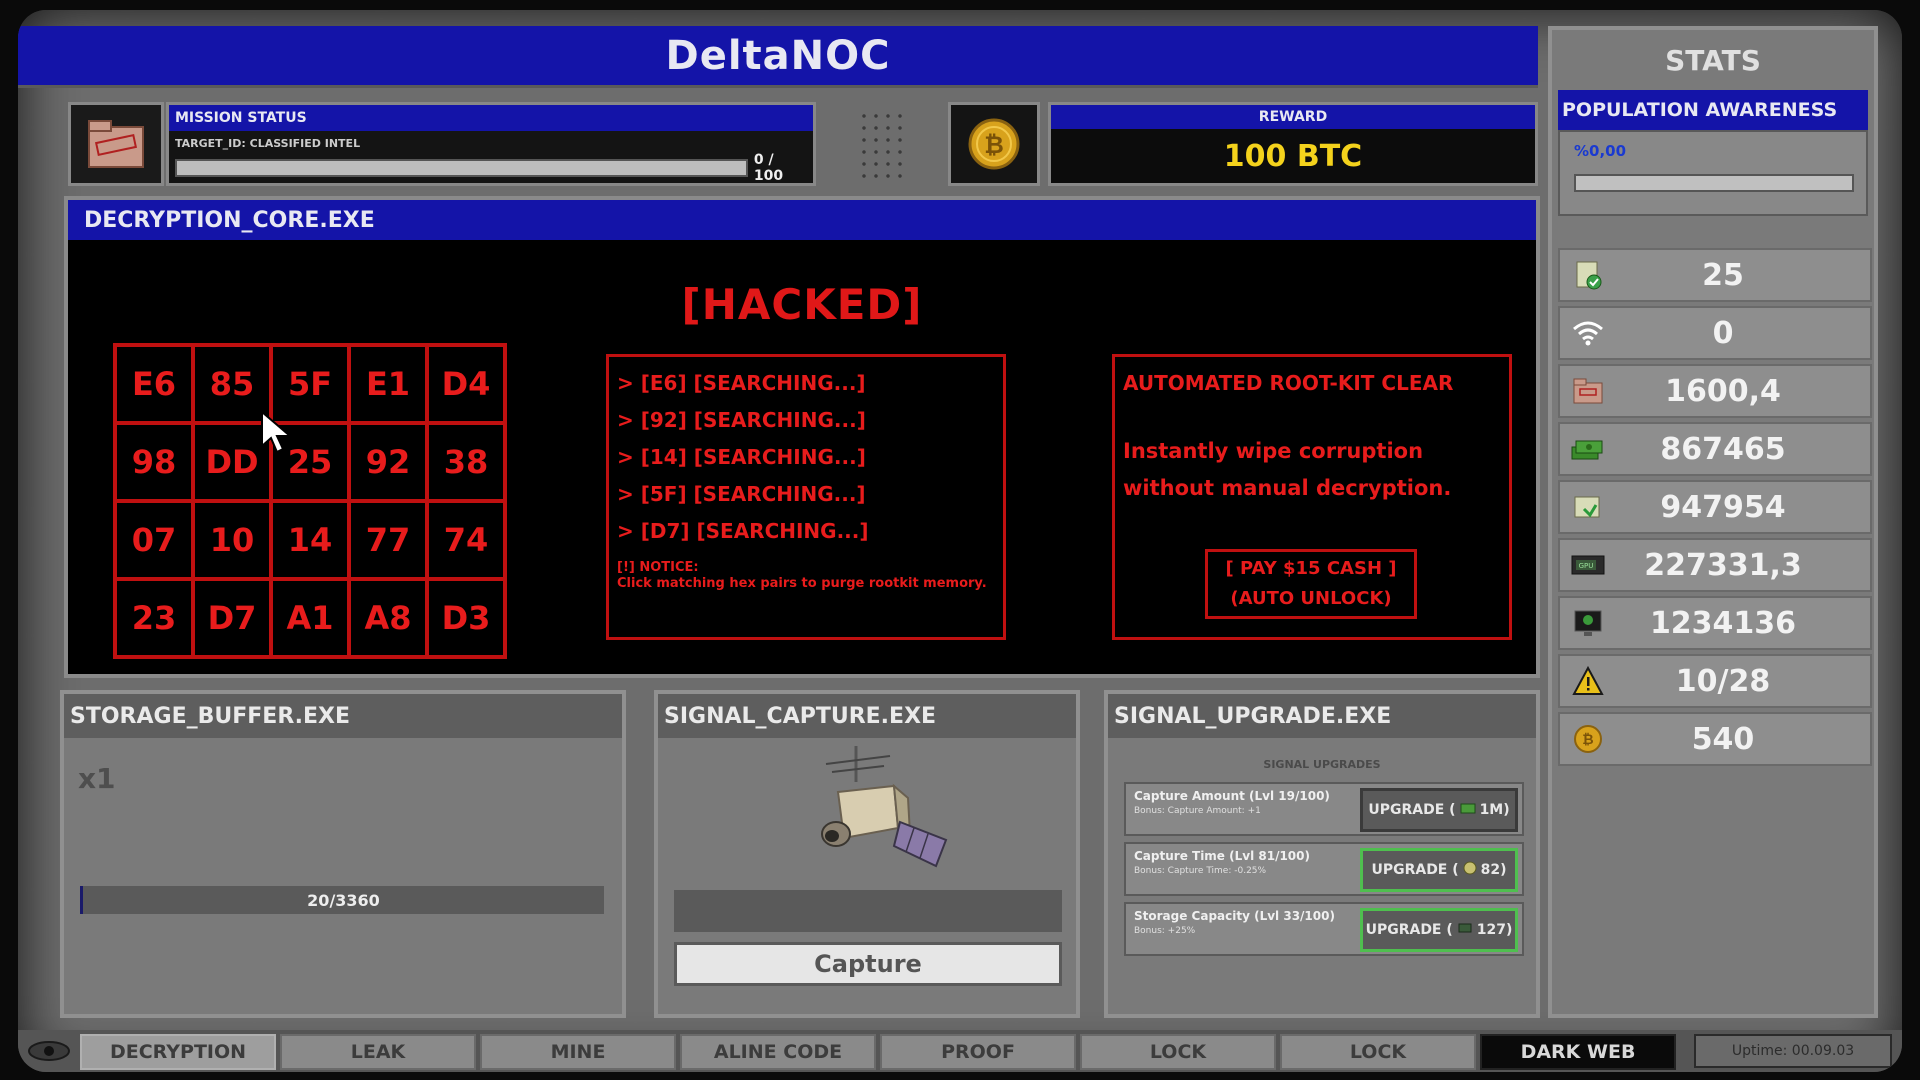  What do you see at coordinates (1178, 1052) in the screenshot?
I see `tab-lock: LOCK` at bounding box center [1178, 1052].